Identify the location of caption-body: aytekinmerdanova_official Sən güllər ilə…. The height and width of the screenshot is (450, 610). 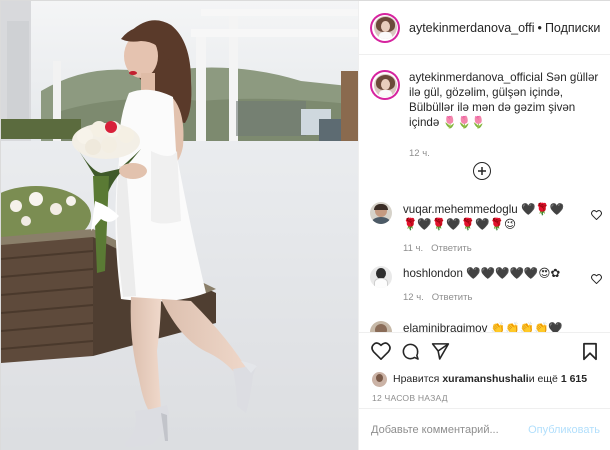
(504, 115).